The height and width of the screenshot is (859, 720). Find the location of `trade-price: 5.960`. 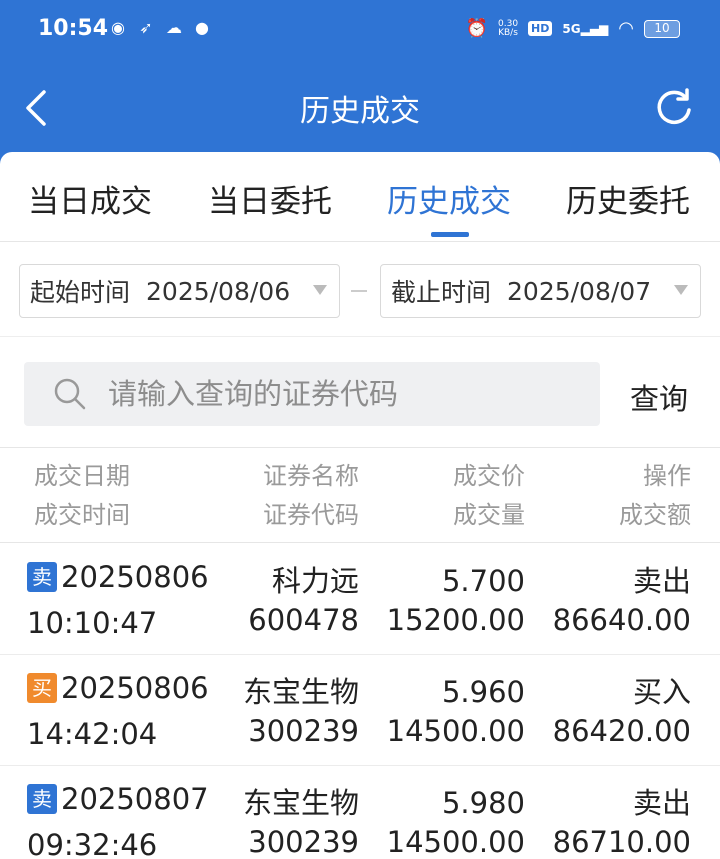

trade-price: 5.960 is located at coordinates (483, 692).